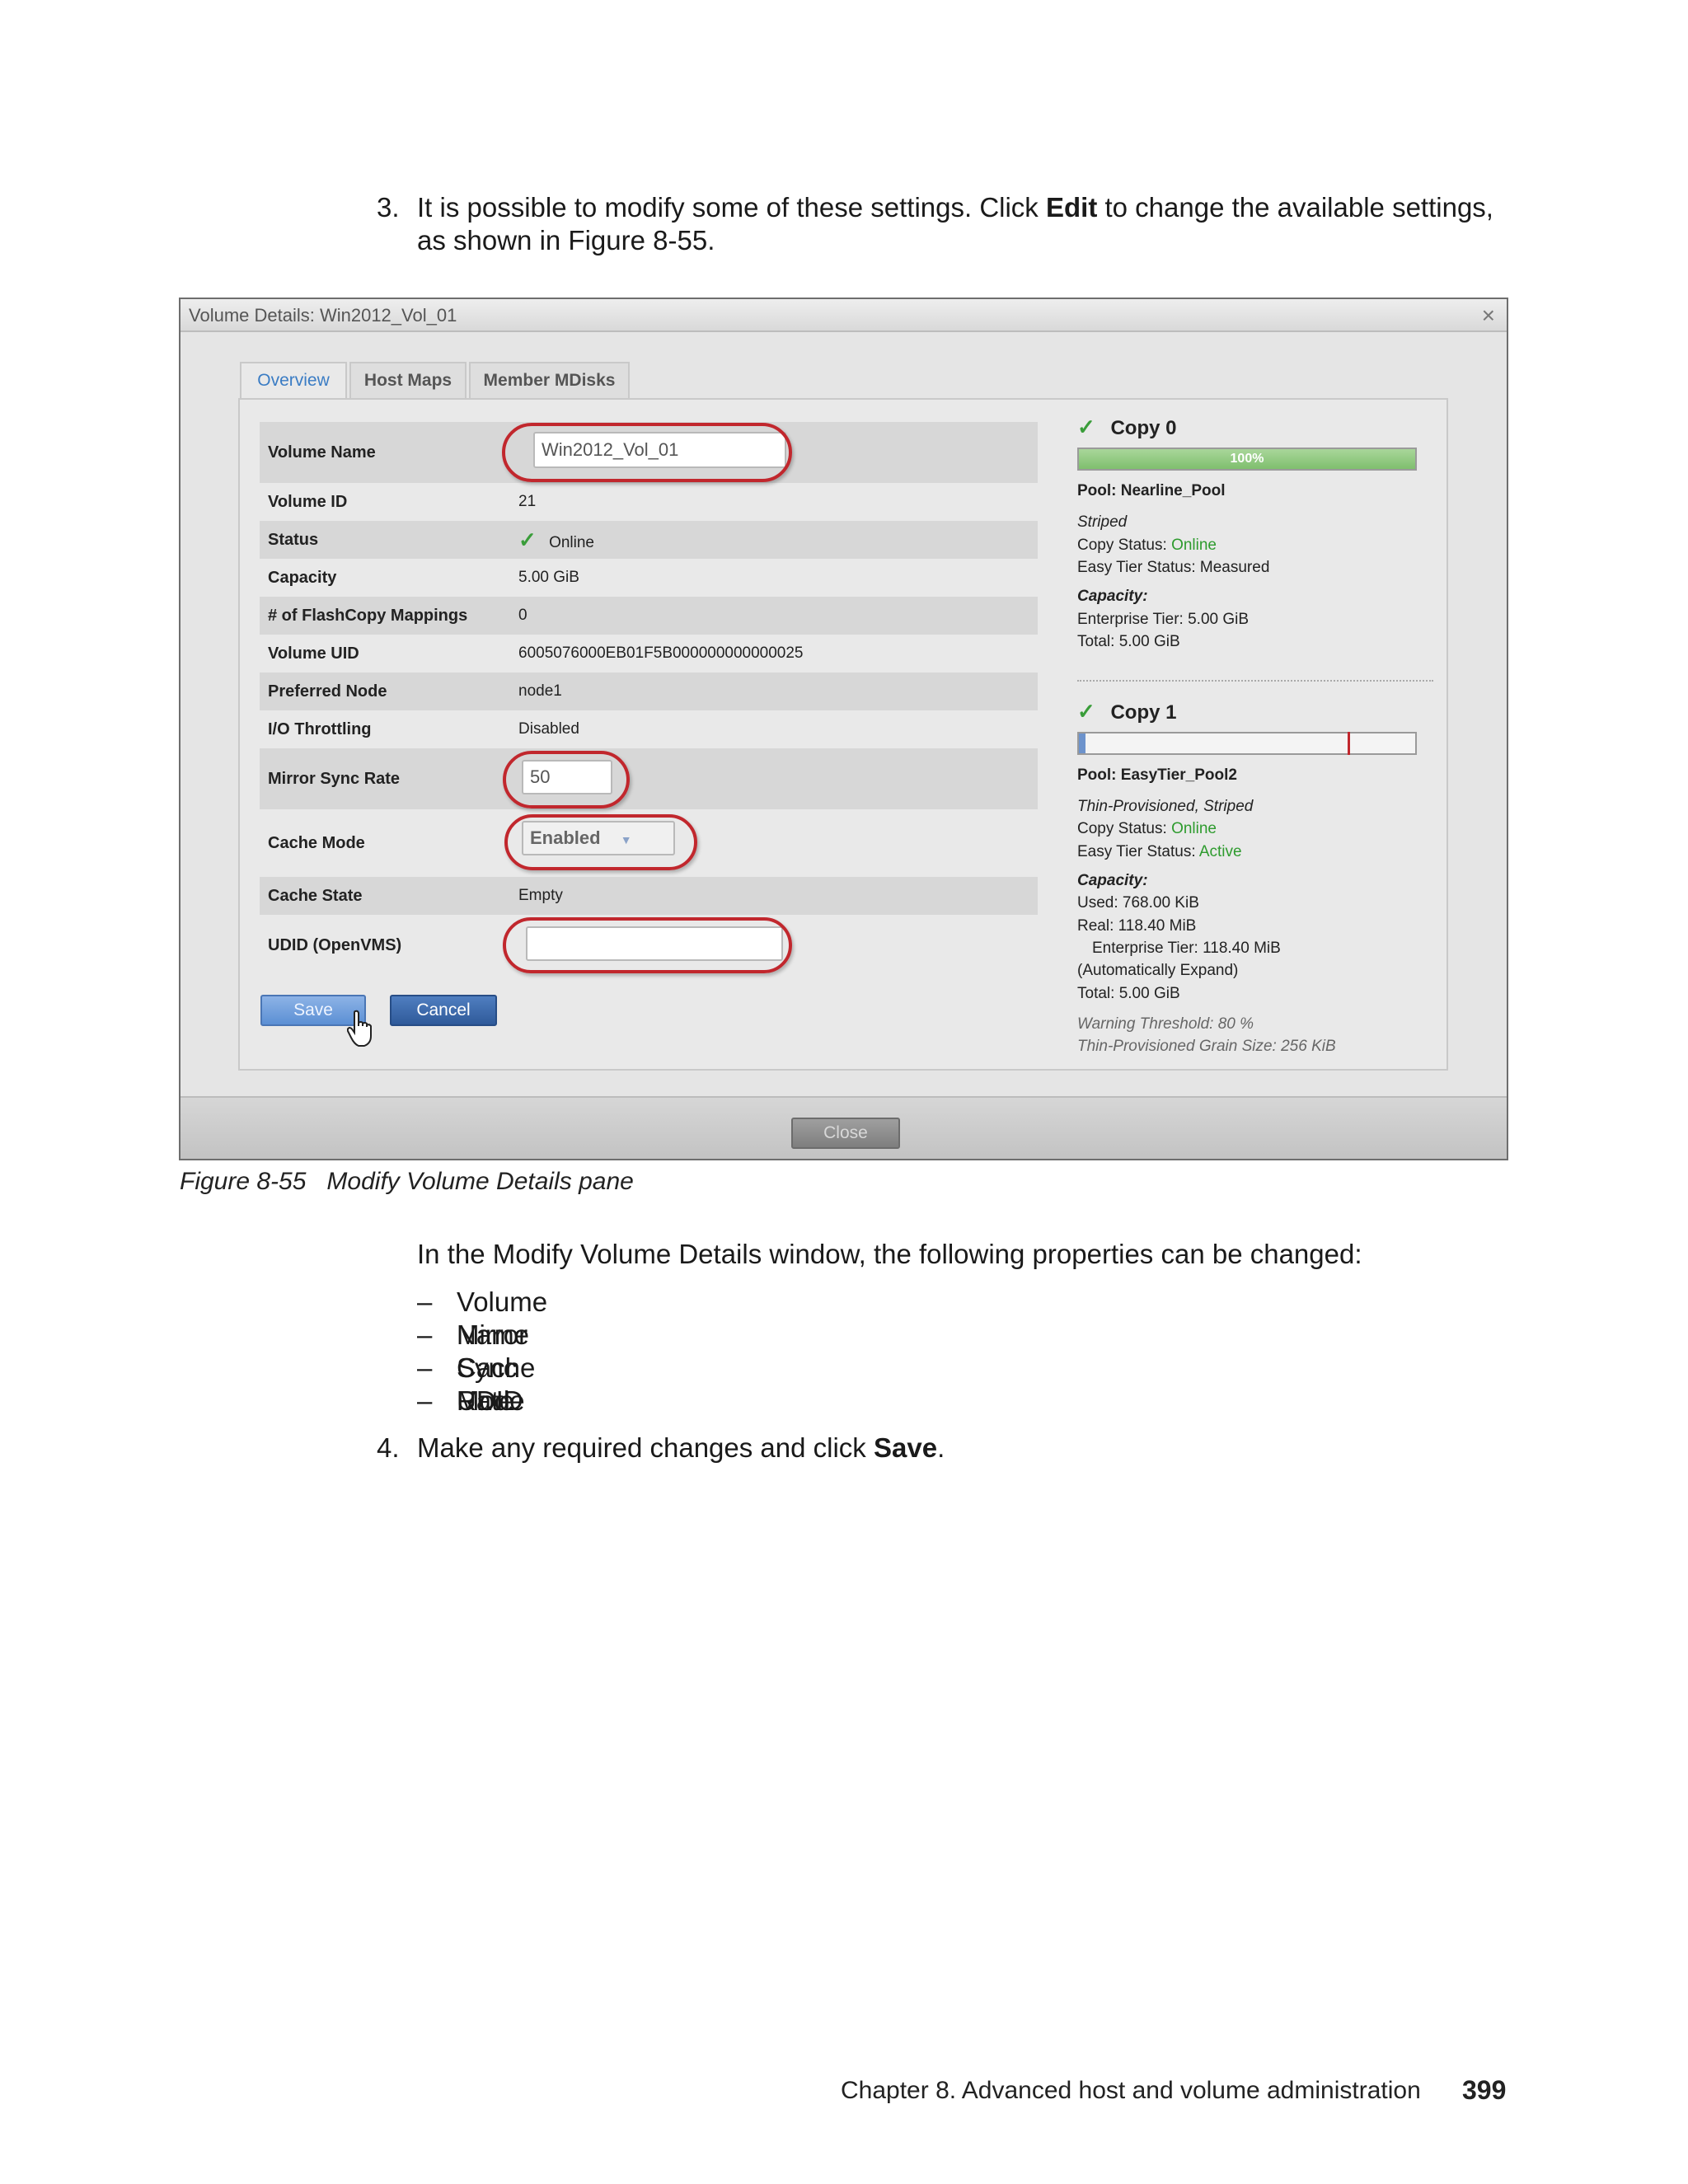 This screenshot has height=2184, width=1688. What do you see at coordinates (1112, 880) in the screenshot?
I see `copy-1-capacity-heading: Capacity:` at bounding box center [1112, 880].